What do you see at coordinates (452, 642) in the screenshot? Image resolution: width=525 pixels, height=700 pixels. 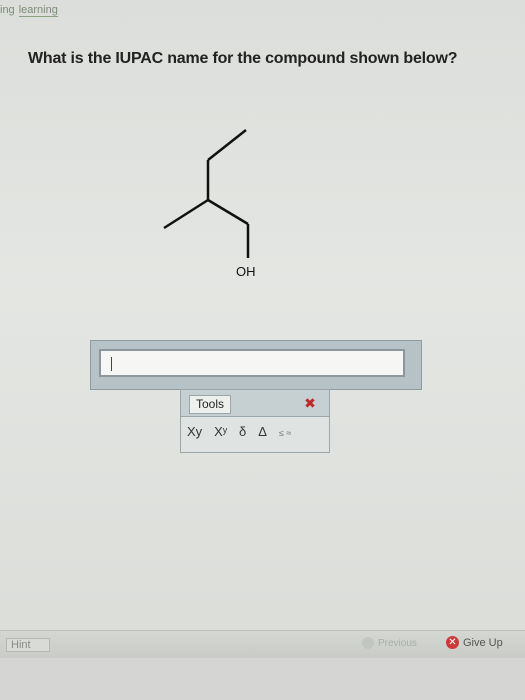 I see `give-up-icon: ✕` at bounding box center [452, 642].